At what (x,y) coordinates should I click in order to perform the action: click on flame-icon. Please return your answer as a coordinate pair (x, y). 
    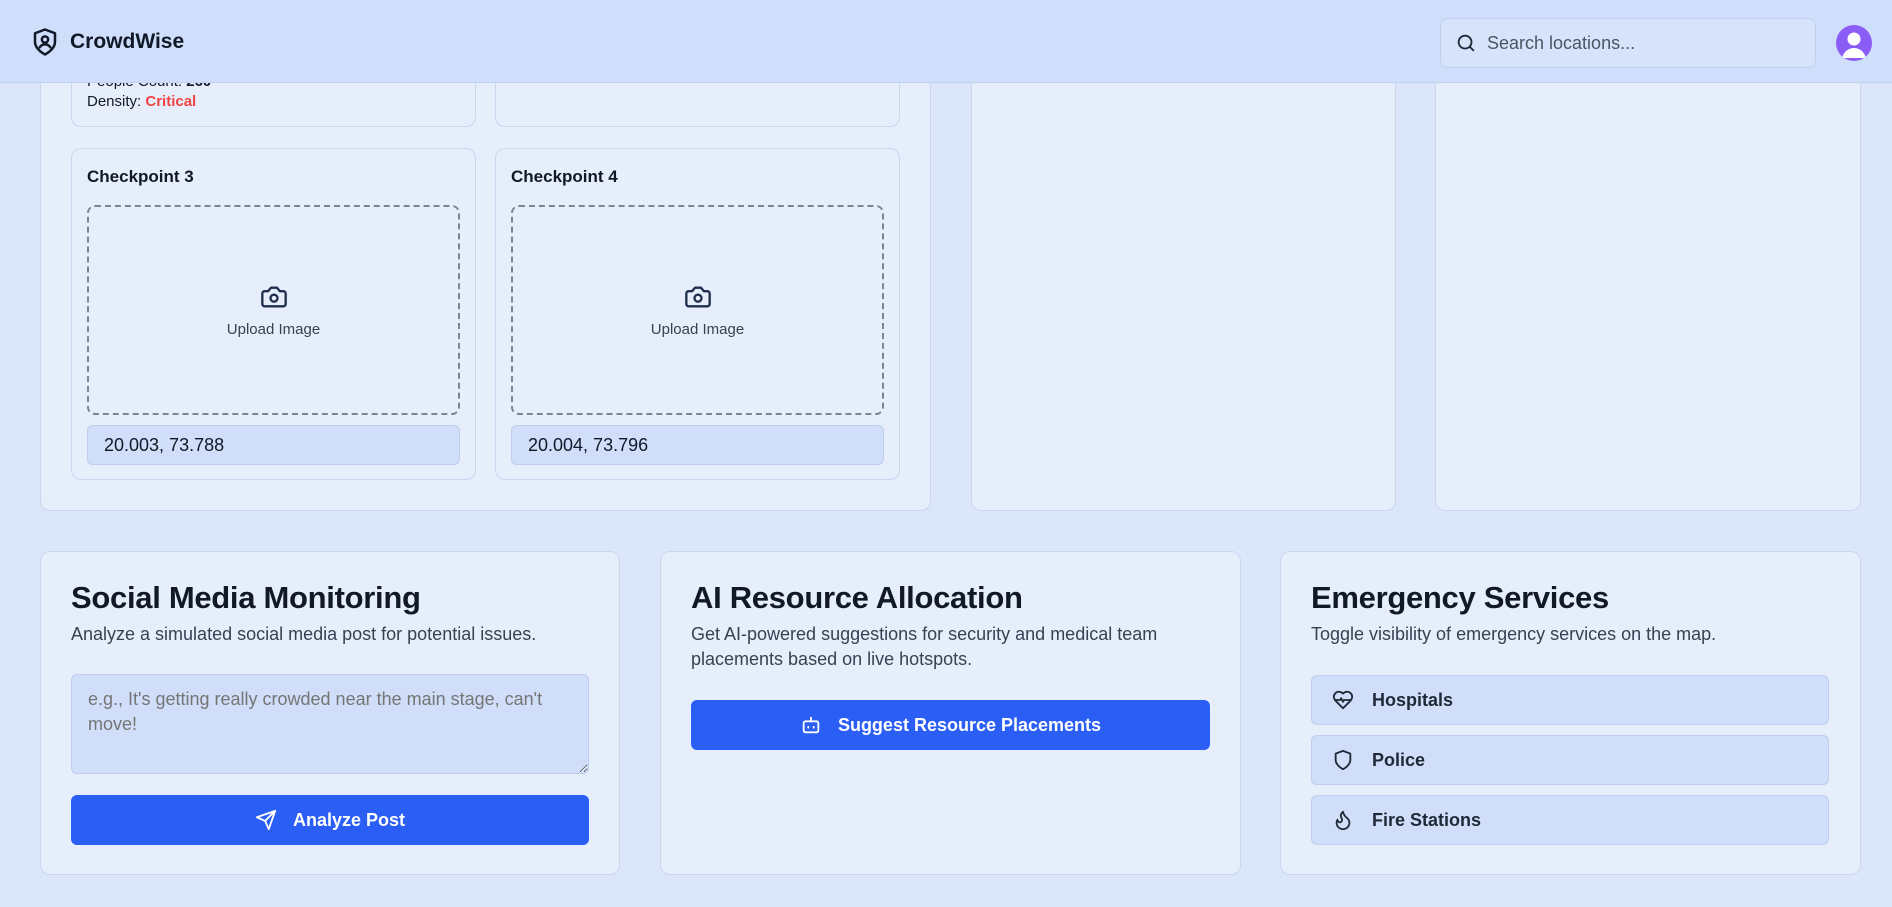
    Looking at the image, I should click on (1343, 820).